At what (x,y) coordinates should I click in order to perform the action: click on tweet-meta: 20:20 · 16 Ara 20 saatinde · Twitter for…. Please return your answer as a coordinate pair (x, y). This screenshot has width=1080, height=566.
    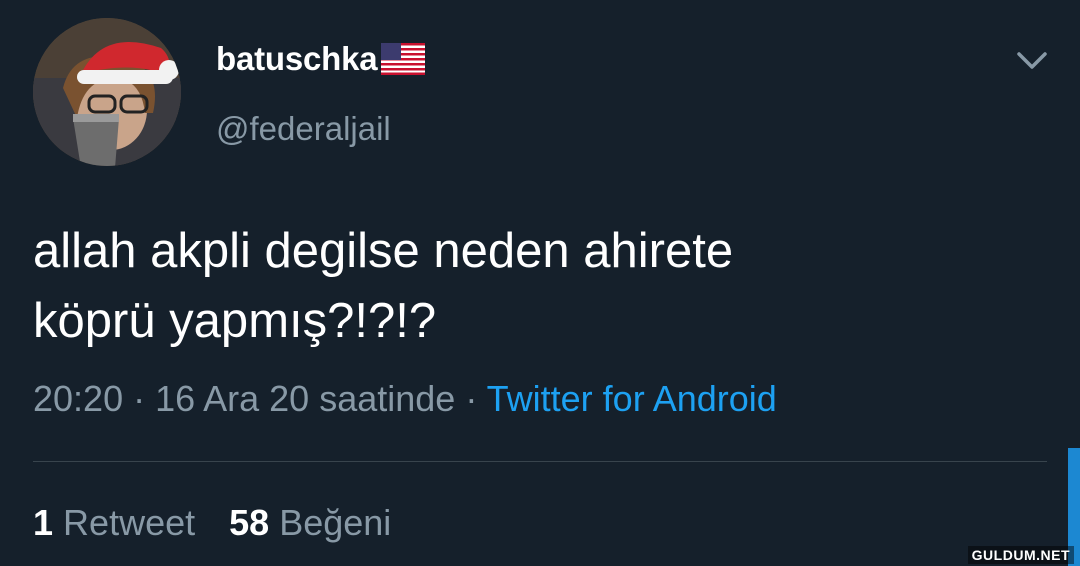
    Looking at the image, I should click on (405, 399).